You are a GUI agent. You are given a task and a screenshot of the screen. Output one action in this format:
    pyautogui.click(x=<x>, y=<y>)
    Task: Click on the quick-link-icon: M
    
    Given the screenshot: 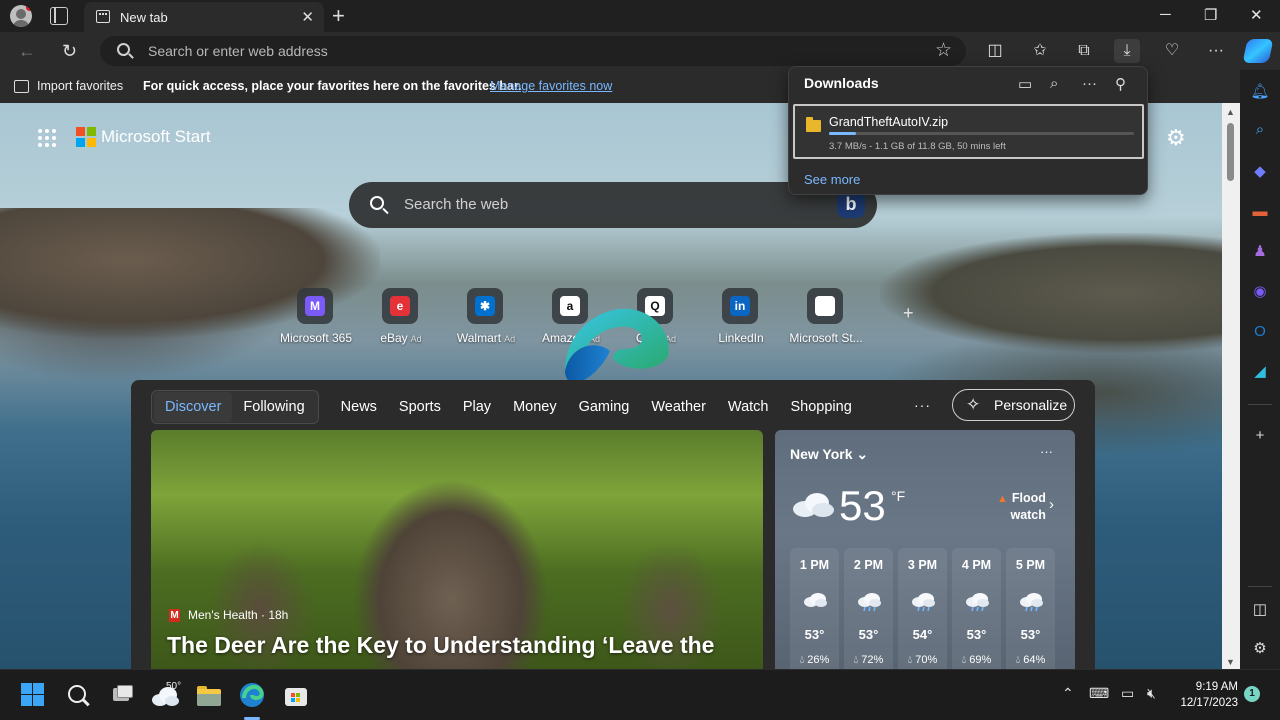 What is the action you would take?
    pyautogui.click(x=315, y=306)
    